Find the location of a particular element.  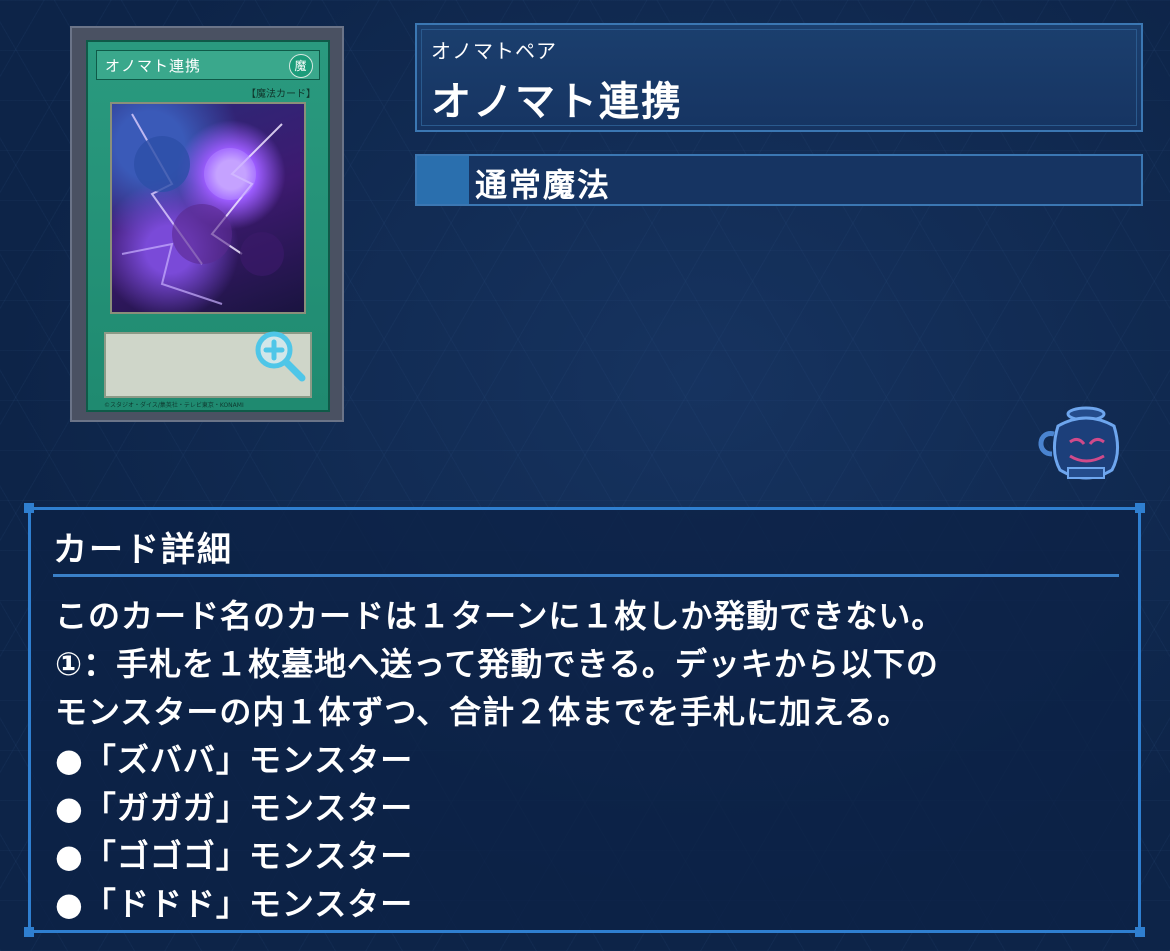

card-name-text: オノマト連携 is located at coordinates (153, 66).